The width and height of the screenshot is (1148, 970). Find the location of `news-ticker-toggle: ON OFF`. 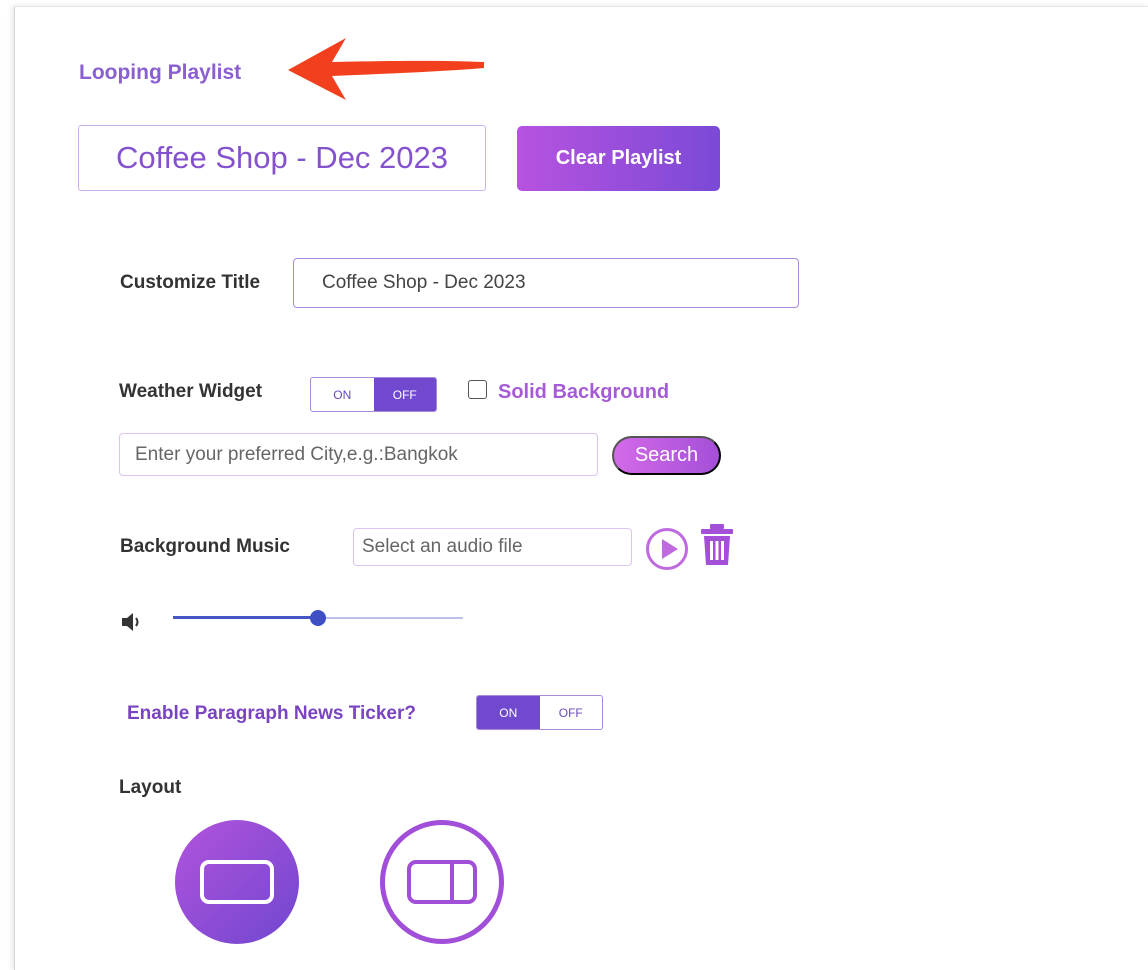

news-ticker-toggle: ON OFF is located at coordinates (539, 712).